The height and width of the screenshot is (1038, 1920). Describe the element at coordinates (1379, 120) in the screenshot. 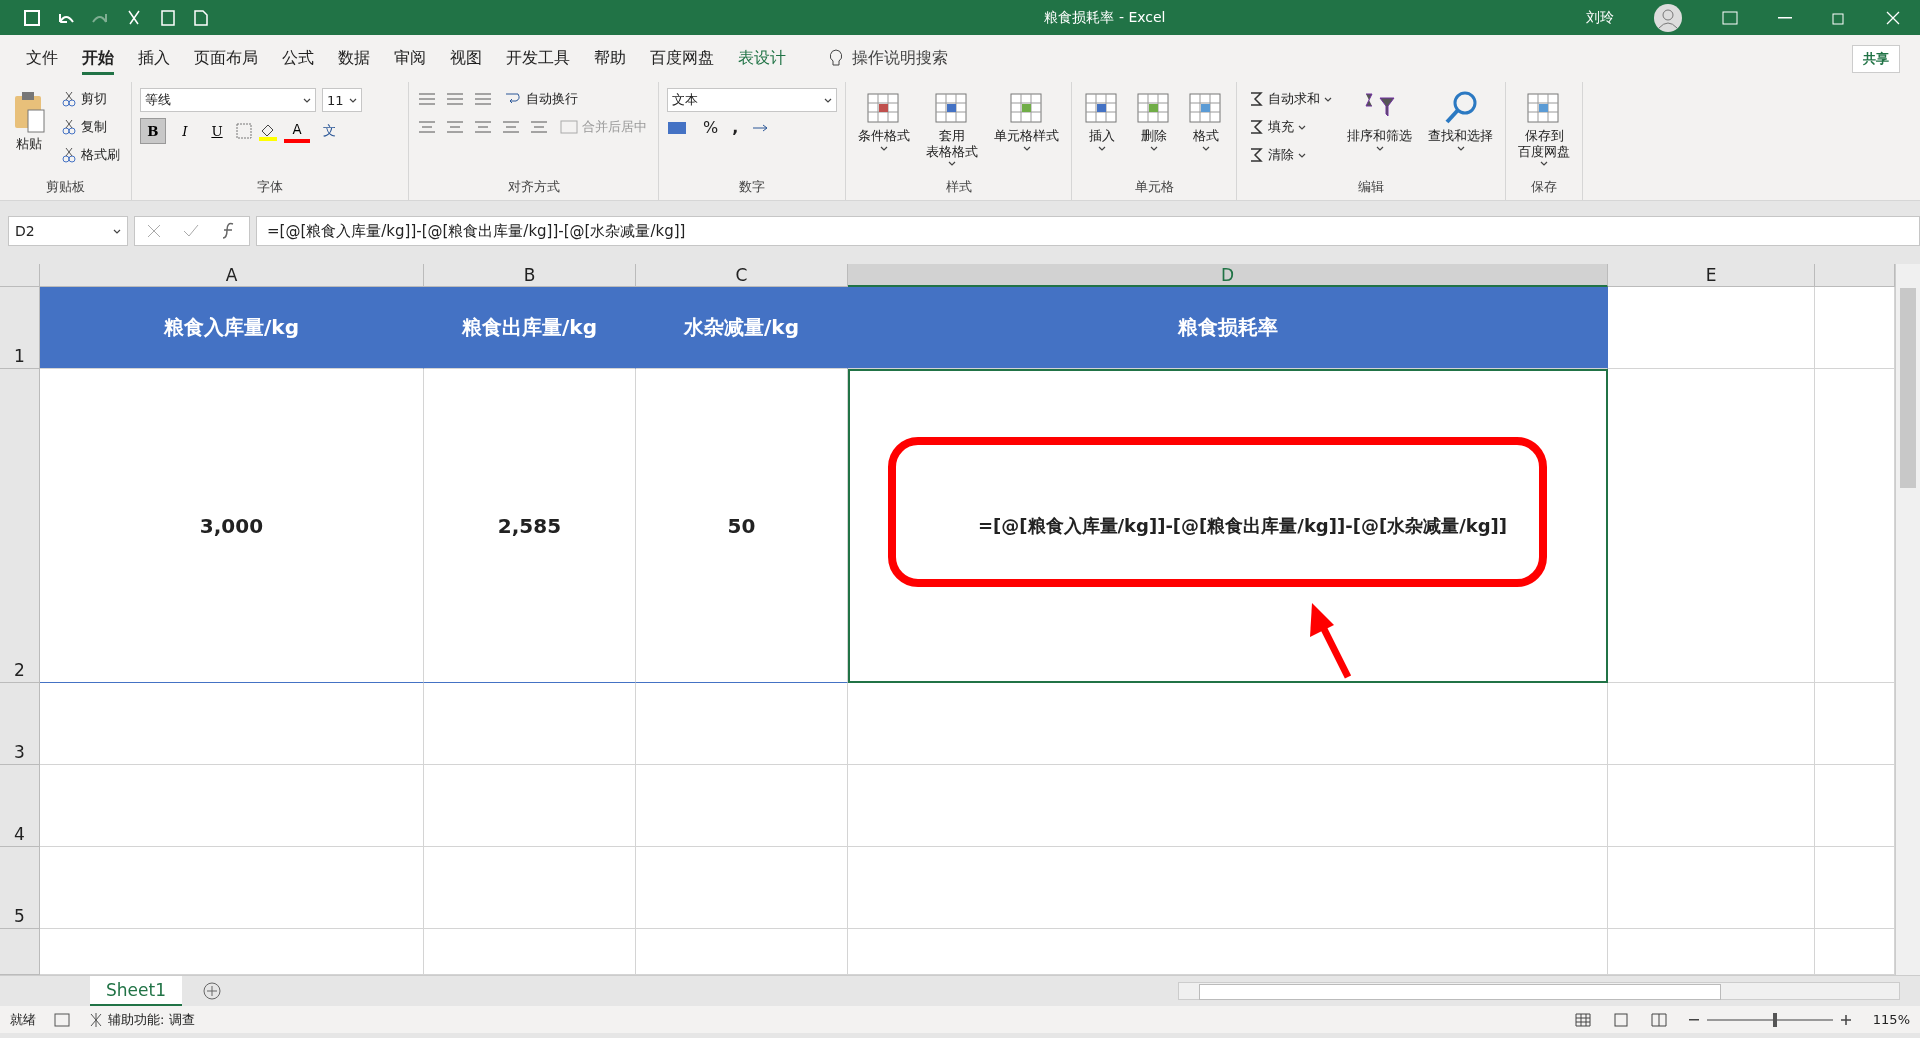

I see `ribbon-button: 排序和筛选` at that location.